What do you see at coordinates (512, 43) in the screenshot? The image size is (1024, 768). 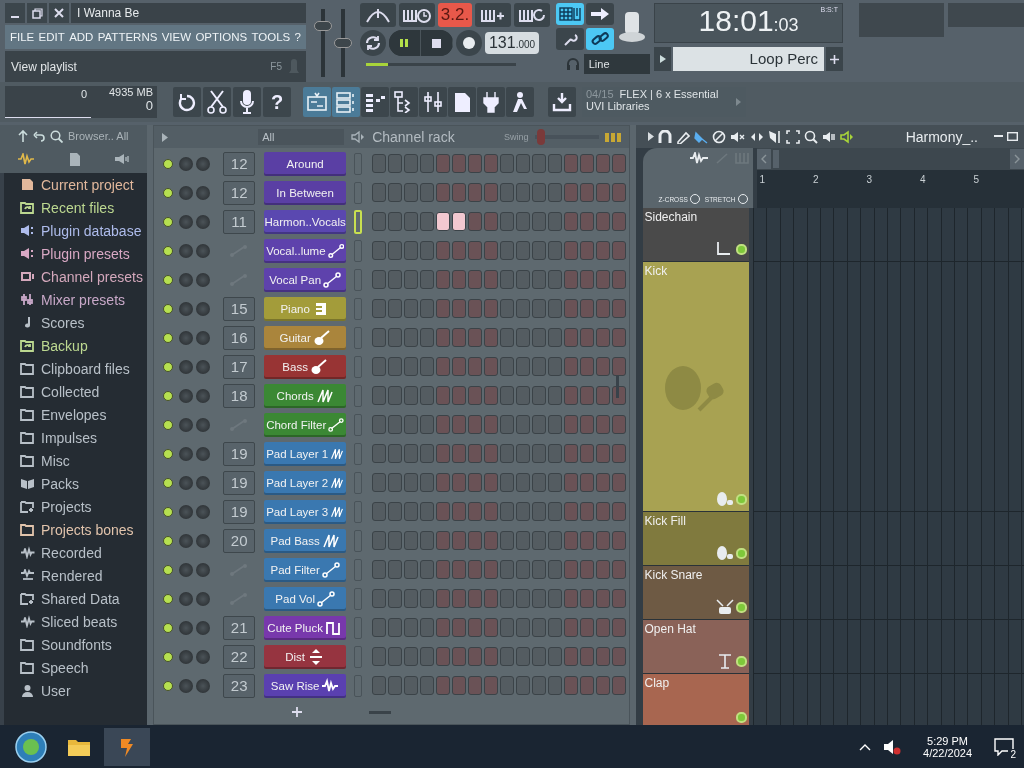 I see `tempo-field: 131.000` at bounding box center [512, 43].